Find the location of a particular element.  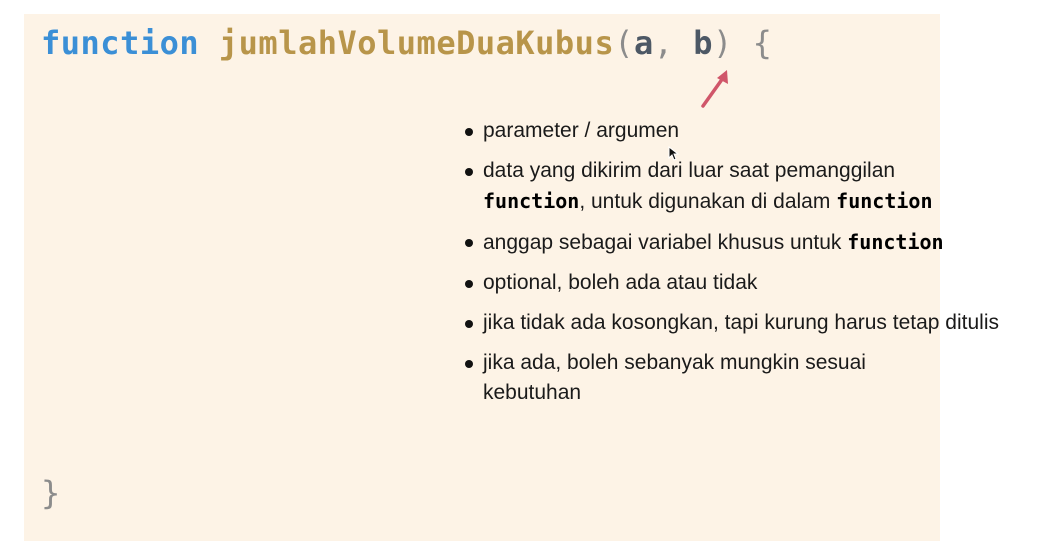

arrow-up-right-icon is located at coordinates (714, 89).